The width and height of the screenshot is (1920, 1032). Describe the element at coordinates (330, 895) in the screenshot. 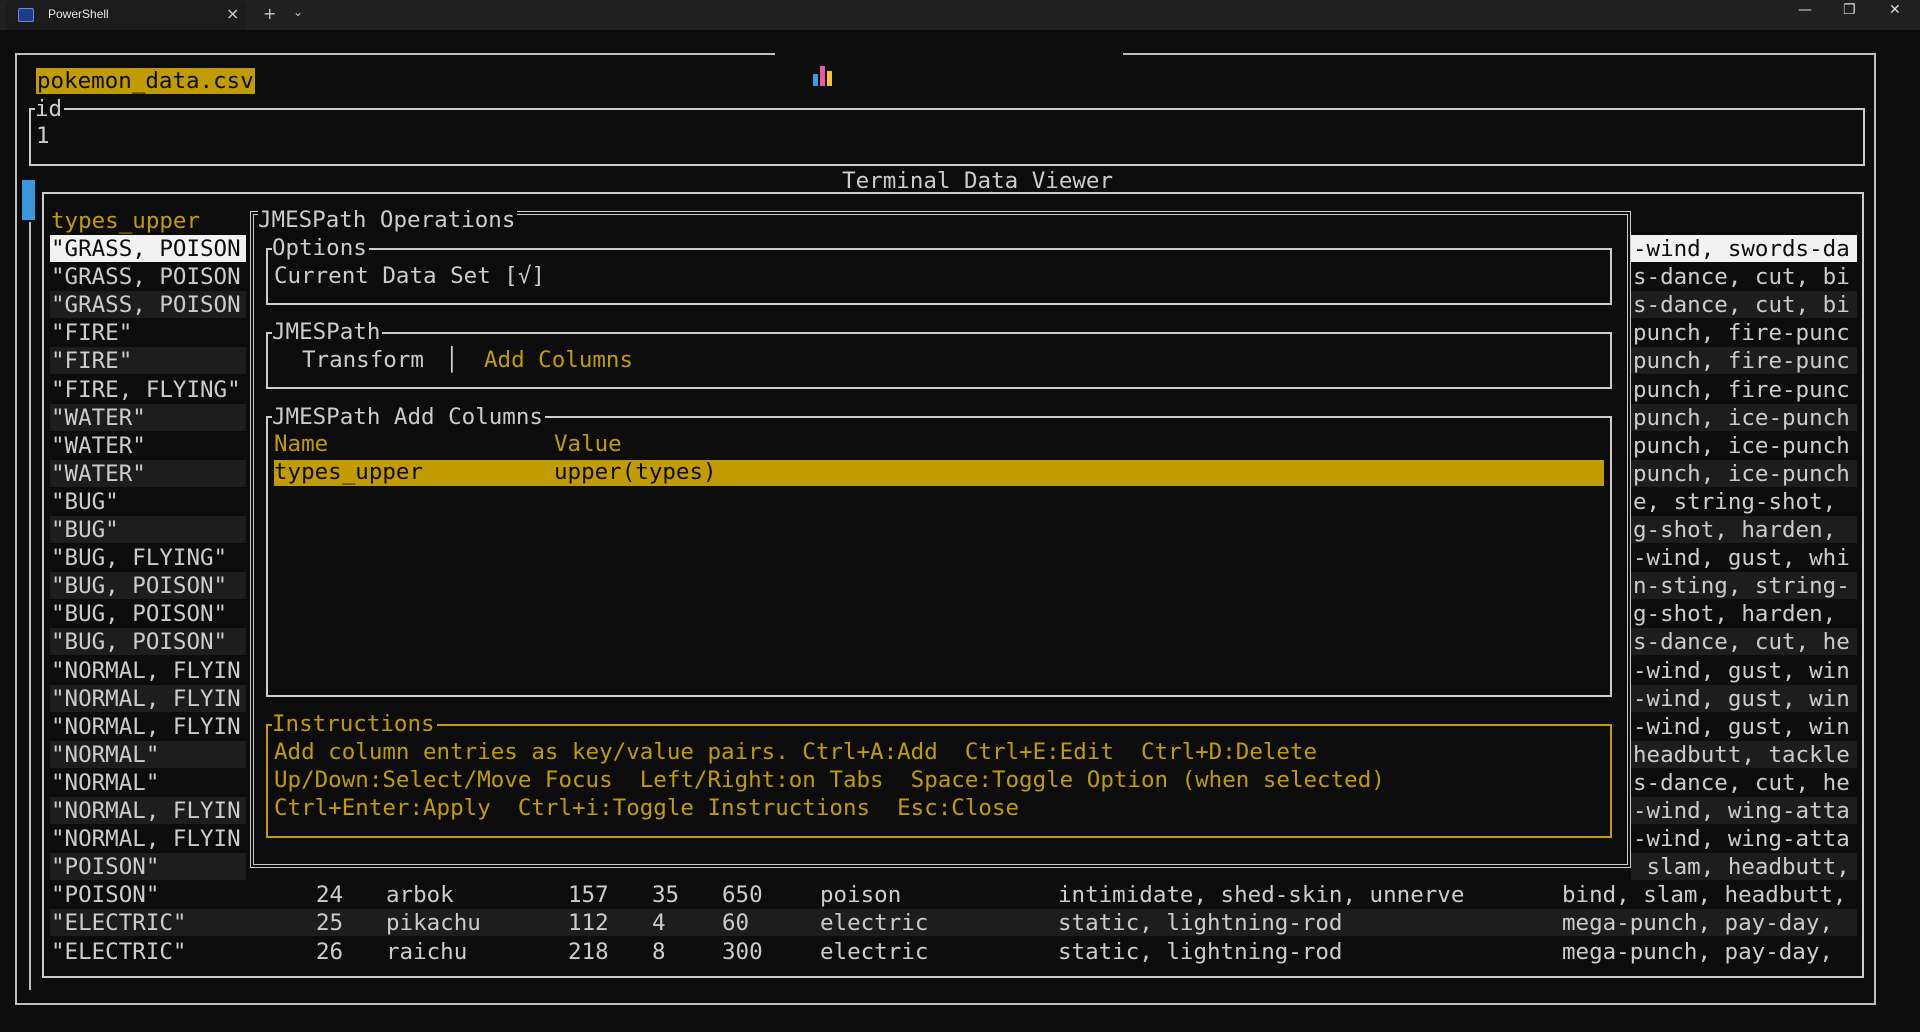

I see `table-cell-id: 24` at that location.